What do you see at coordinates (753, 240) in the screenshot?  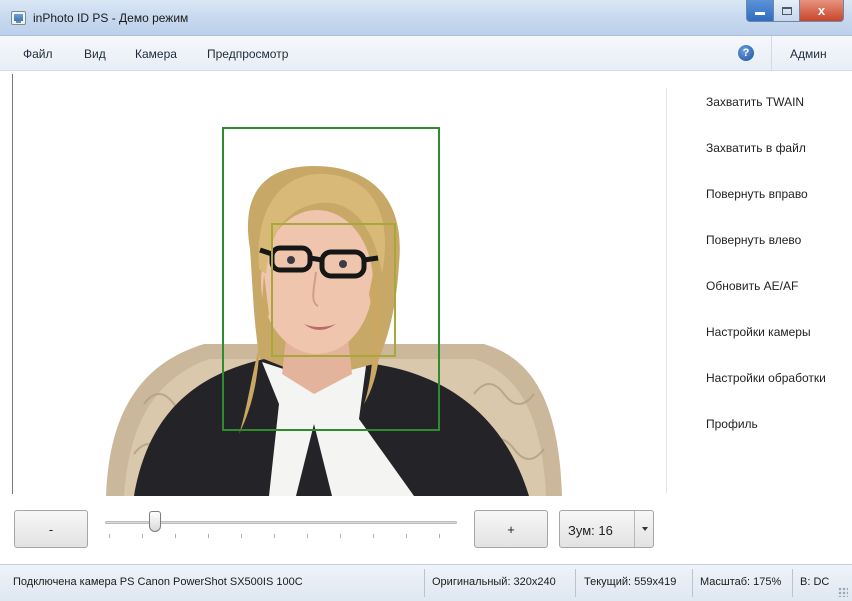 I see `rotate-left-button: Повернуть влево` at bounding box center [753, 240].